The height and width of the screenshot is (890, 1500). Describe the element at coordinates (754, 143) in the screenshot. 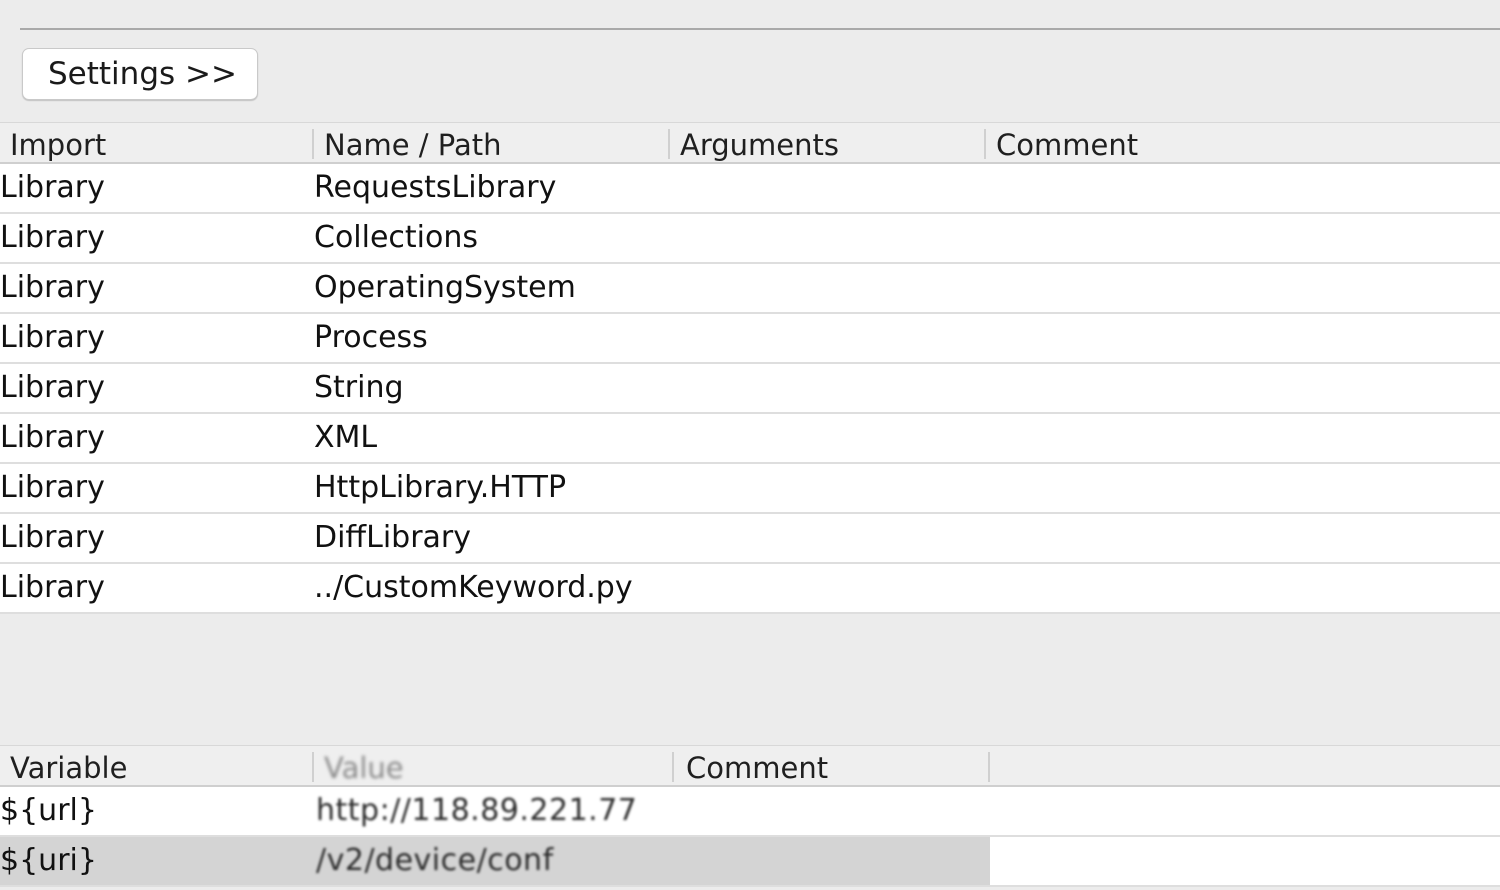

I see `column-header-arguments: Arguments` at that location.